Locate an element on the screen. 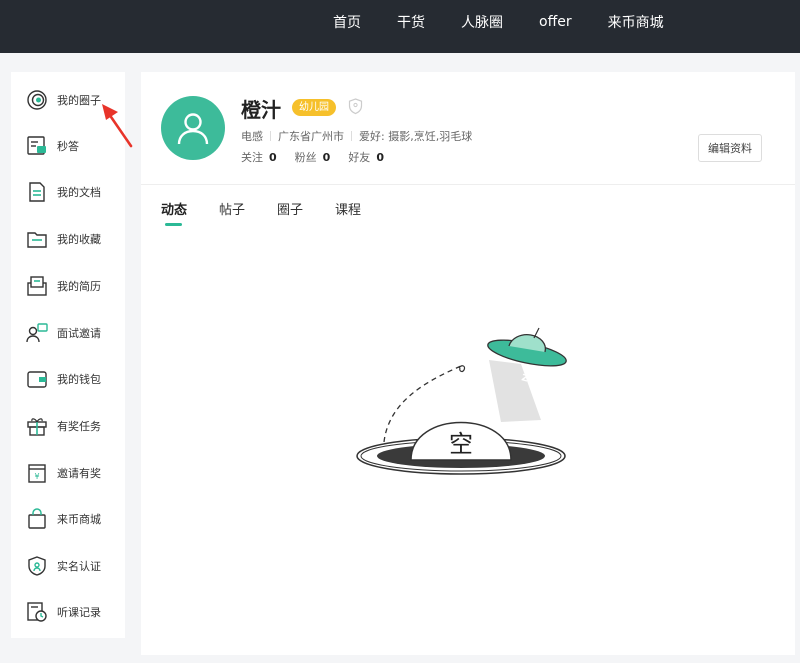  interview-icon is located at coordinates (37, 333).